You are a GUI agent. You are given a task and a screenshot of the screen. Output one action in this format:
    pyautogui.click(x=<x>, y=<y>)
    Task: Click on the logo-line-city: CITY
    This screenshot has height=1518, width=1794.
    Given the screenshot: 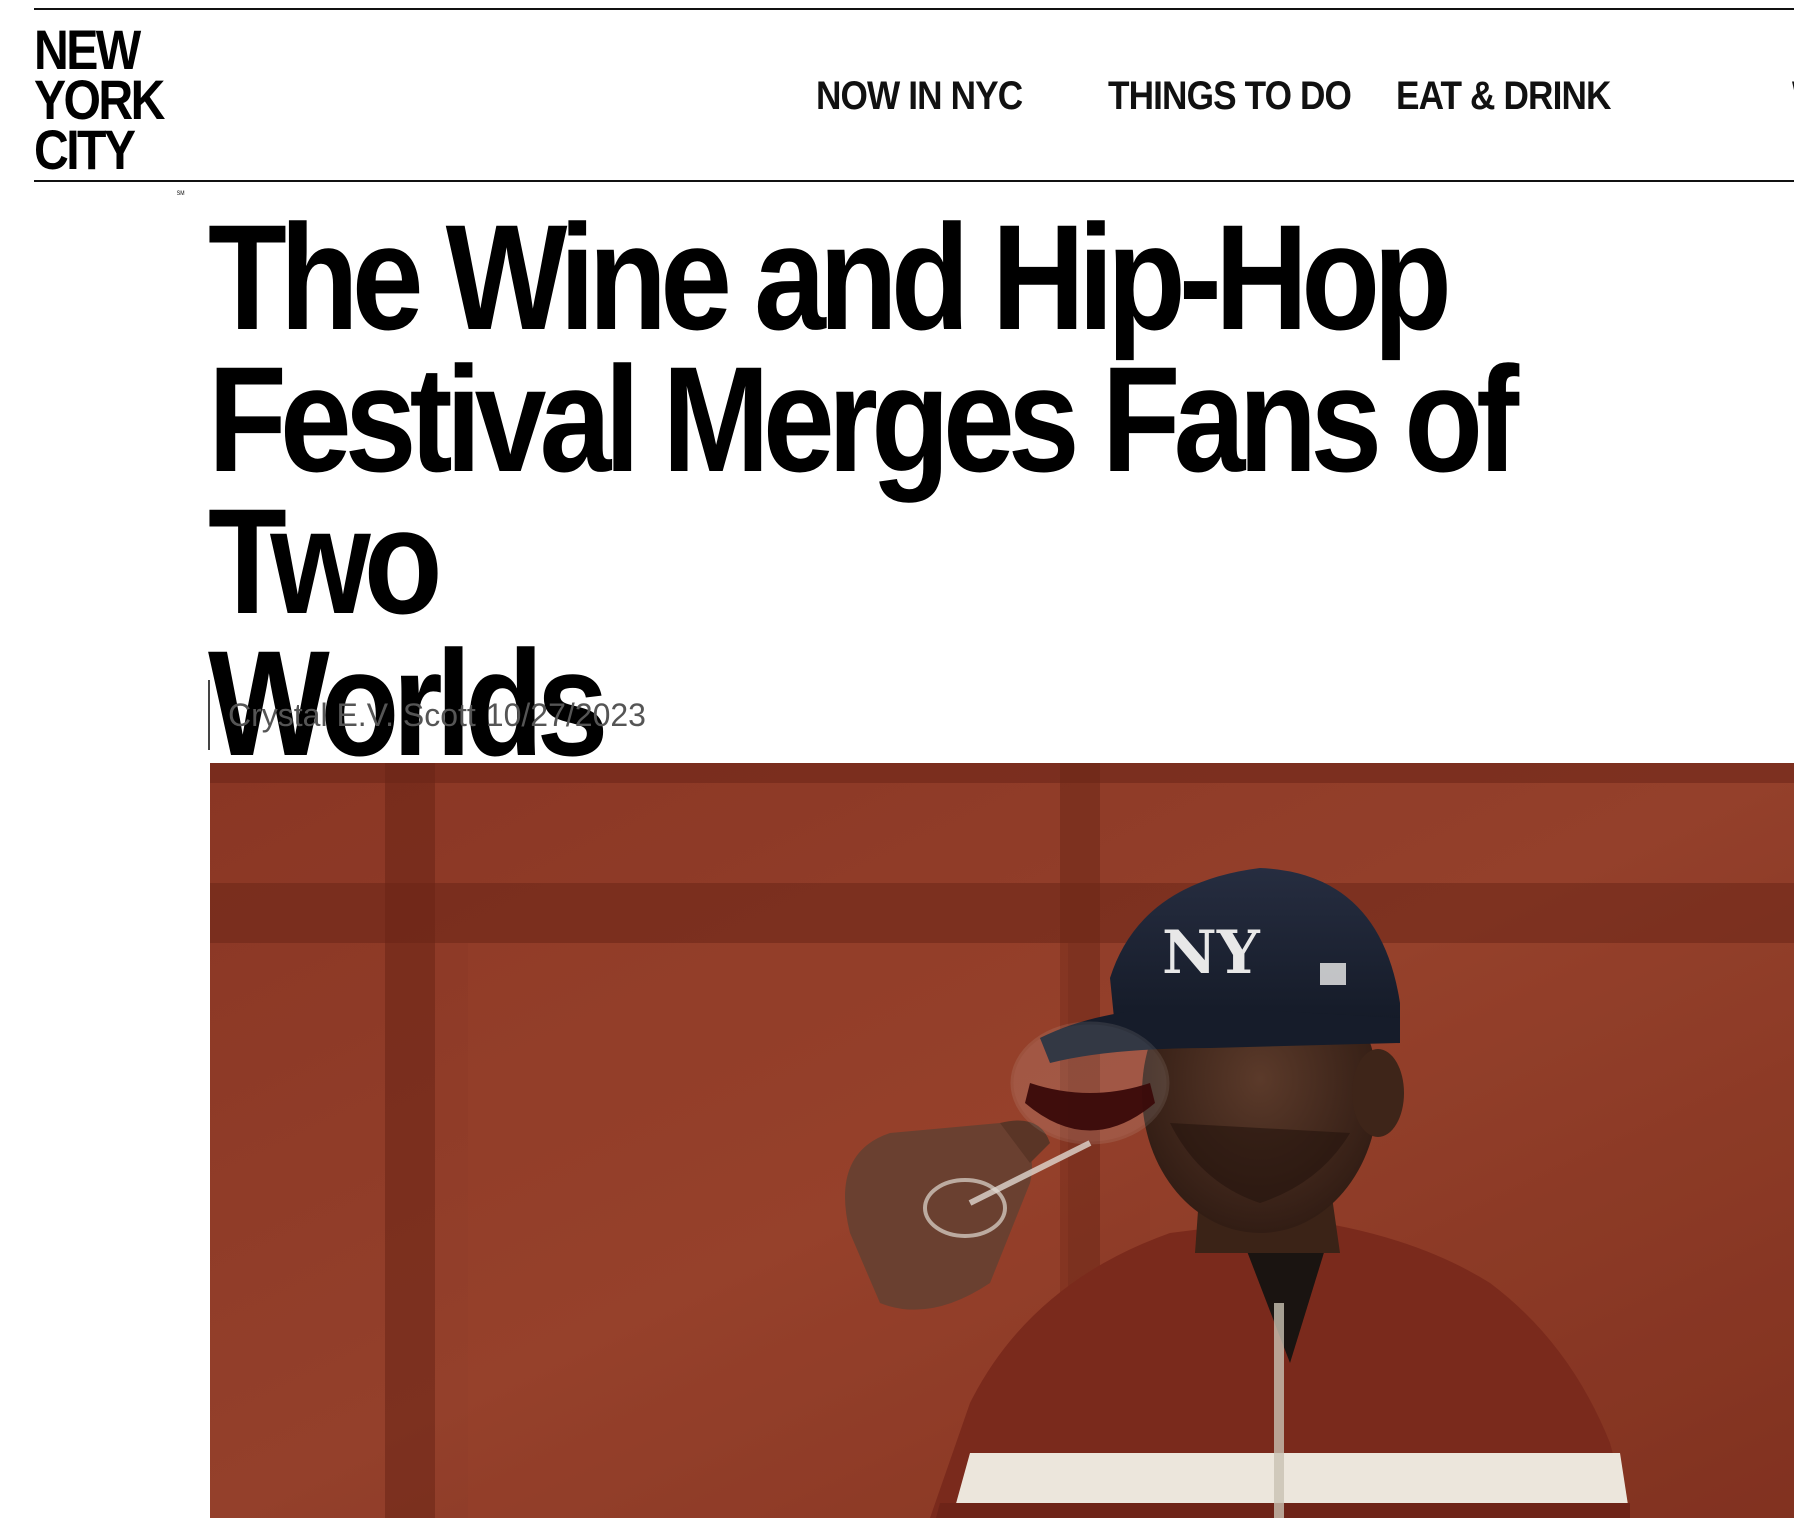 What is the action you would take?
    pyautogui.click(x=85, y=149)
    